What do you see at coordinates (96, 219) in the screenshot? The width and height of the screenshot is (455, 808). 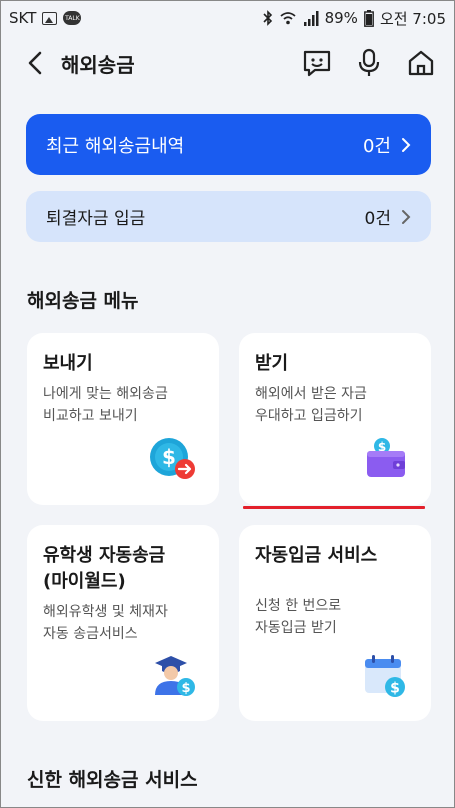 I see `returned-funds-label: 퇴결자금 입금` at bounding box center [96, 219].